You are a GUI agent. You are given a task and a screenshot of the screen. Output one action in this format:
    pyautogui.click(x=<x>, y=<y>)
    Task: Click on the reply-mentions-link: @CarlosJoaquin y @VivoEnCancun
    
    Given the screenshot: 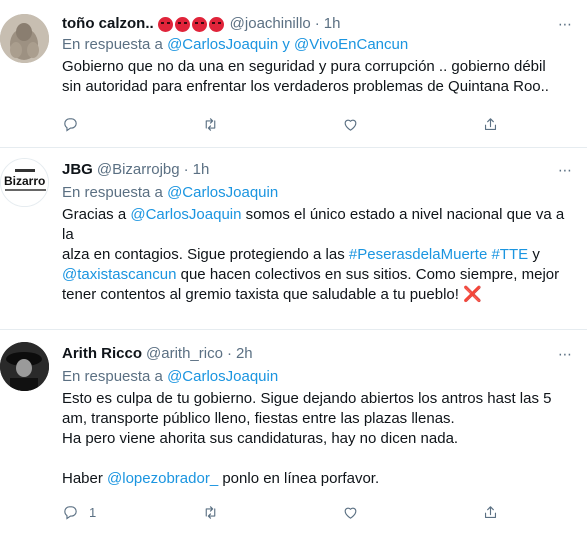 What is the action you would take?
    pyautogui.click(x=287, y=44)
    